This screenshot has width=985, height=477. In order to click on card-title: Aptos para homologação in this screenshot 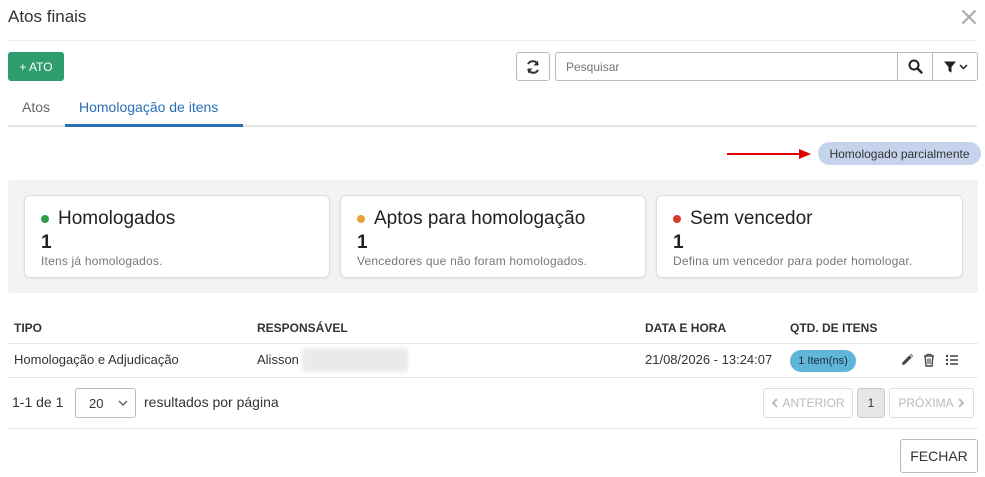, I will do `click(480, 218)`.